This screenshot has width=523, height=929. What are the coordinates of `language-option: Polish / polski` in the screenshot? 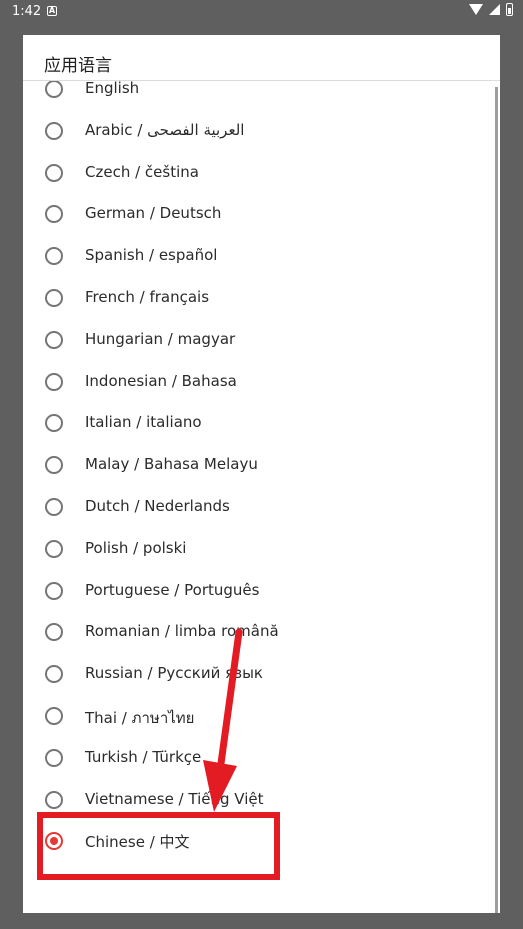 It's located at (258, 550).